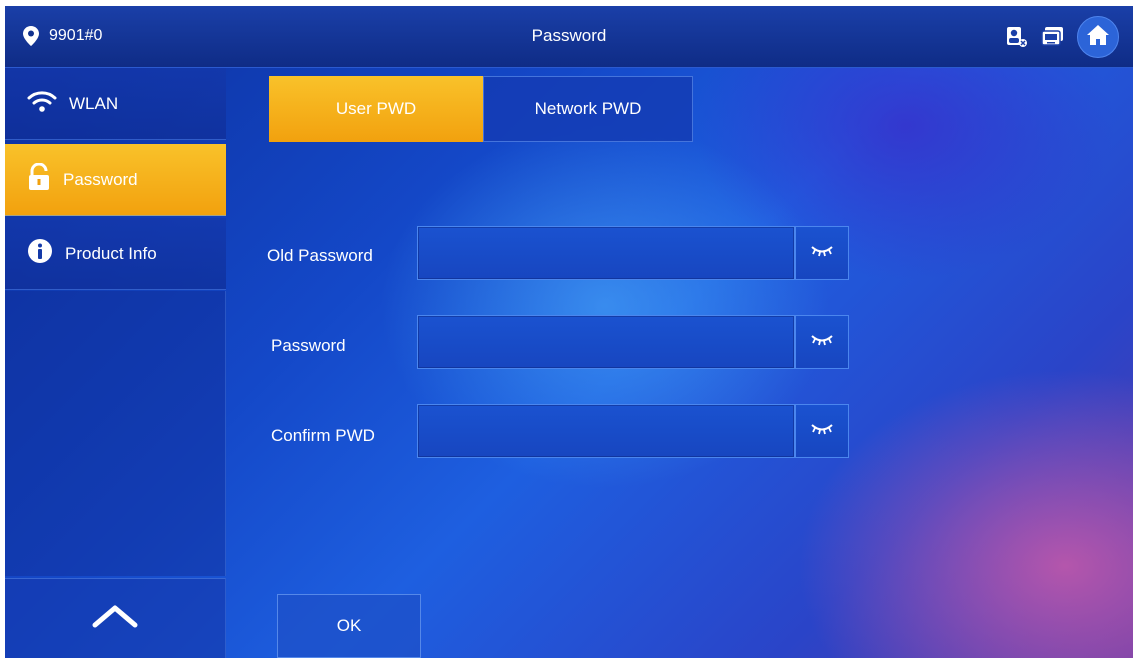 This screenshot has width=1138, height=661. What do you see at coordinates (111, 253) in the screenshot?
I see `sidebar-item-label: Product Info` at bounding box center [111, 253].